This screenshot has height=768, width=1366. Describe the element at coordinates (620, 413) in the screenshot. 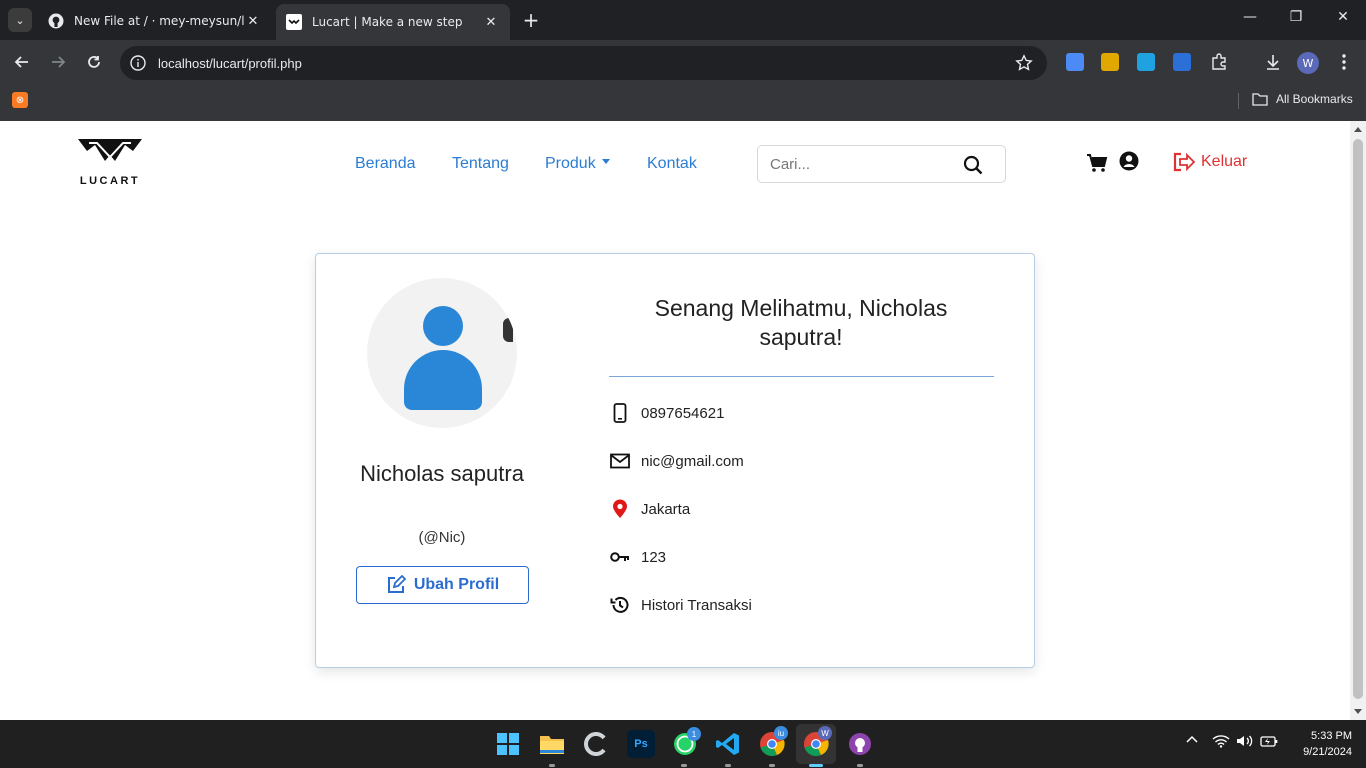

I see `phone-icon` at that location.